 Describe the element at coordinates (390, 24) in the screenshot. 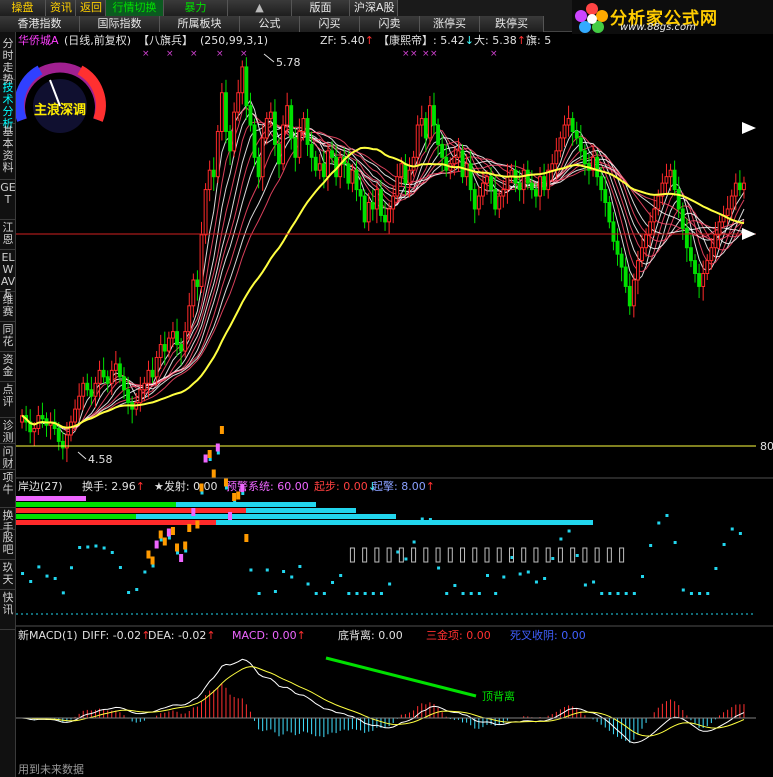

I see `menu-item: 闪卖` at that location.